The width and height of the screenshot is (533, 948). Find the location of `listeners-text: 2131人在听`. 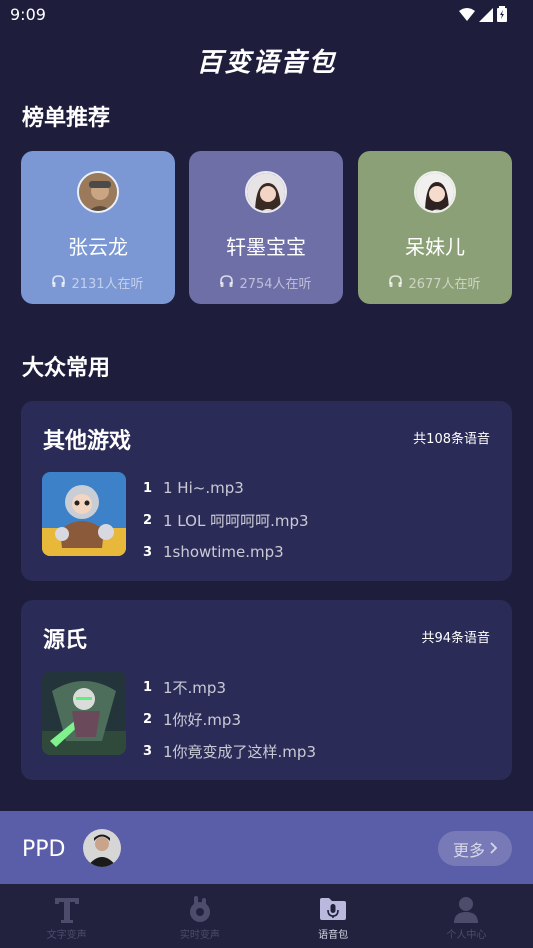

listeners-text: 2131人在听 is located at coordinates (107, 284).